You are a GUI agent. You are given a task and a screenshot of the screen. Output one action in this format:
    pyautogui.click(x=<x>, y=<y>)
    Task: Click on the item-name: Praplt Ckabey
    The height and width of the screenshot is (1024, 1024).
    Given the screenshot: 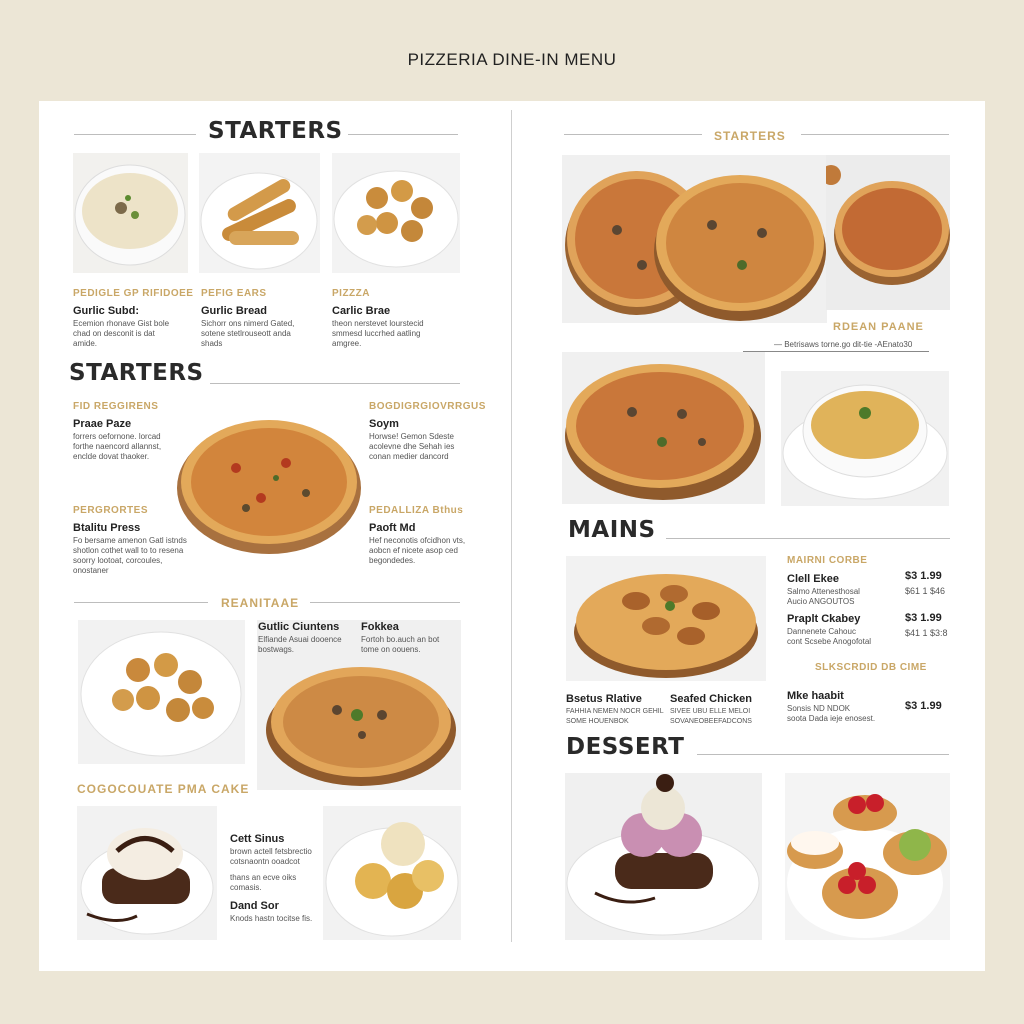 What is the action you would take?
    pyautogui.click(x=824, y=619)
    